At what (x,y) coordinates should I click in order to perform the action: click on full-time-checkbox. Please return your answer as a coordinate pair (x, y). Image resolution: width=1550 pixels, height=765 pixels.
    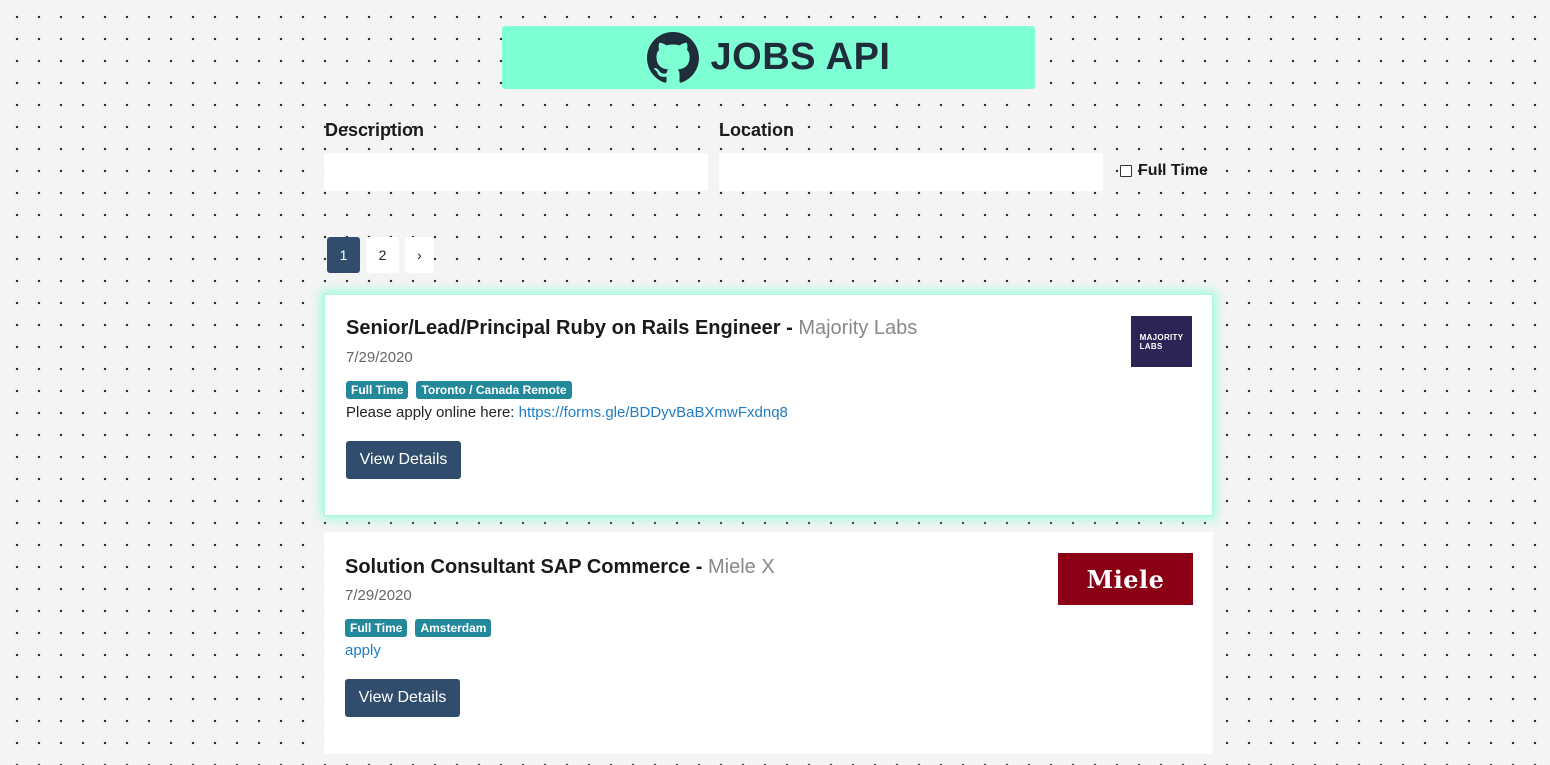
    Looking at the image, I should click on (1126, 171).